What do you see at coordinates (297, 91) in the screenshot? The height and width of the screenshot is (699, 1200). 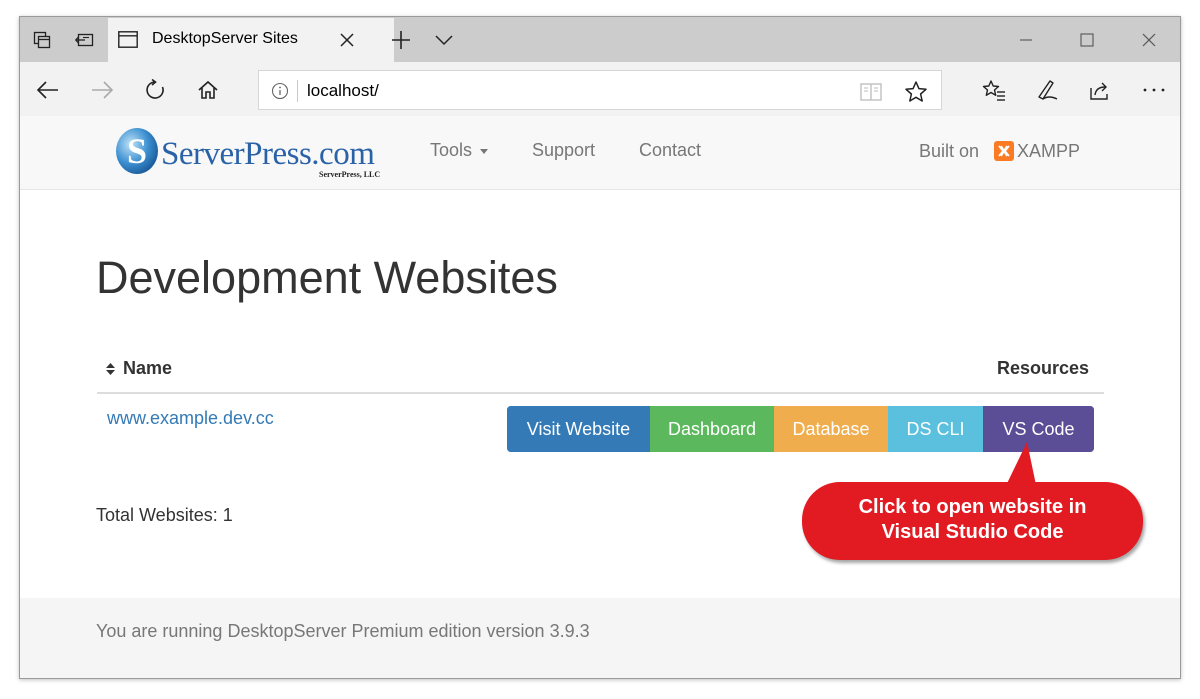 I see `address-separator` at bounding box center [297, 91].